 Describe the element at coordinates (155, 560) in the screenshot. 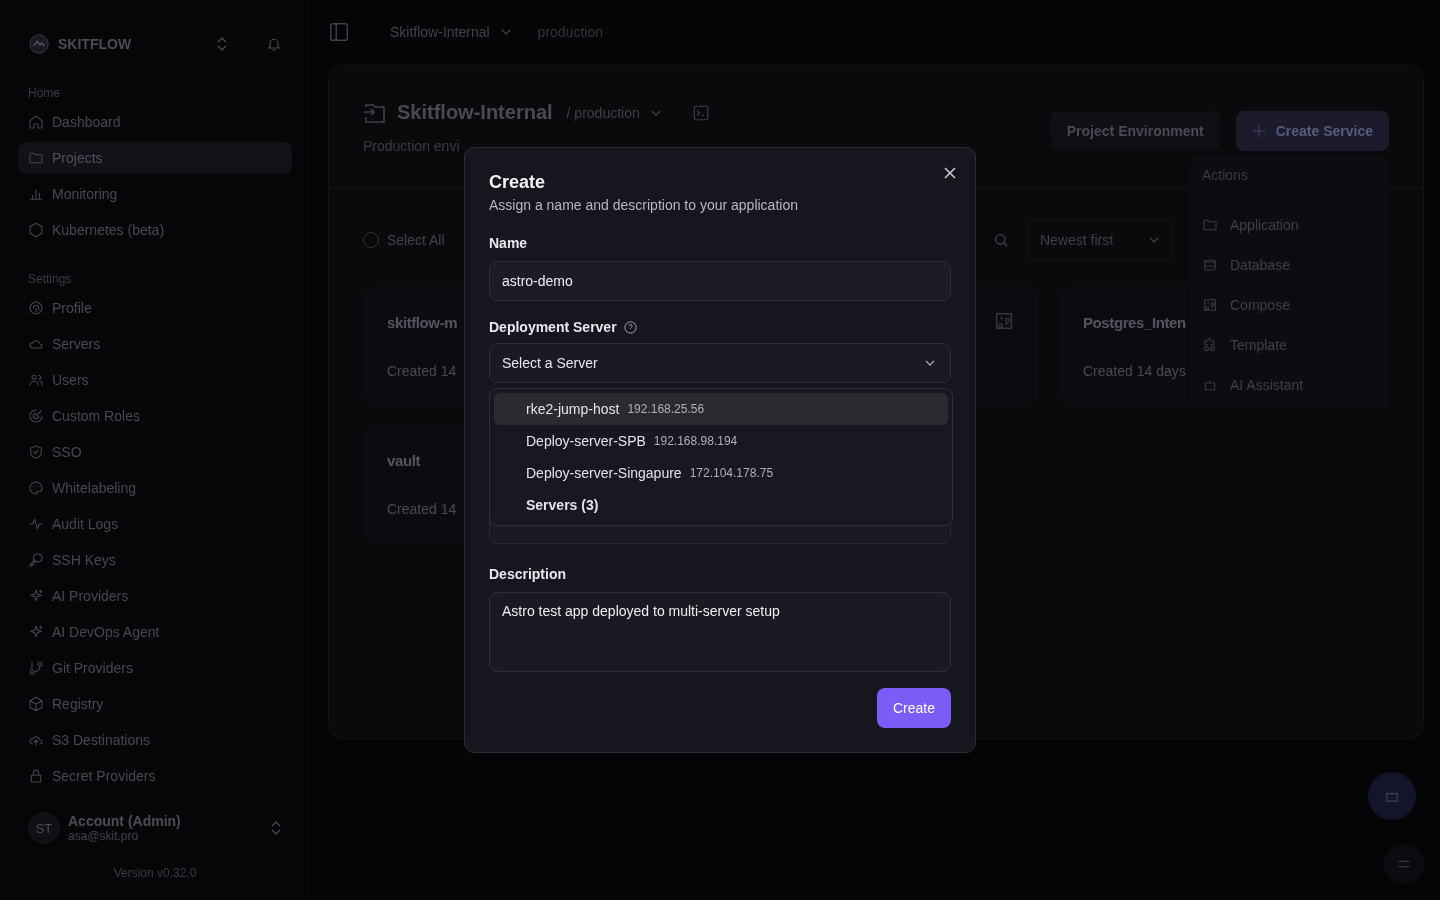

I see `sidebar-item: SSH Keys` at that location.